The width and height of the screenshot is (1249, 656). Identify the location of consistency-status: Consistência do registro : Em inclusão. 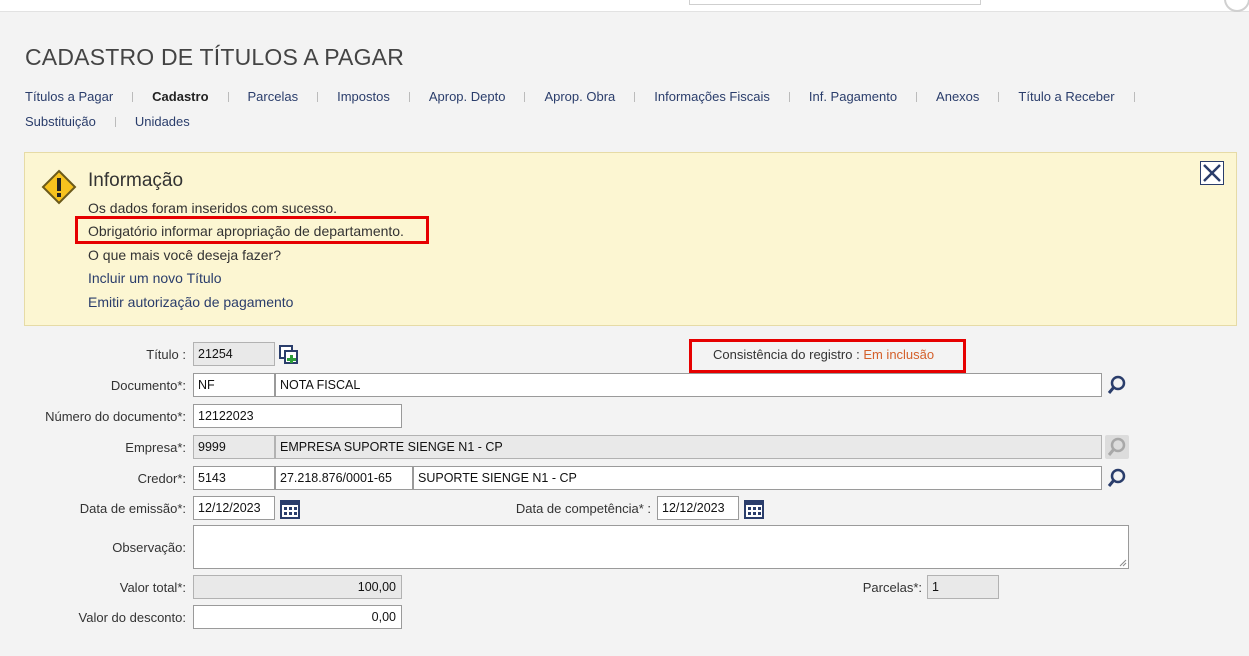
(823, 354).